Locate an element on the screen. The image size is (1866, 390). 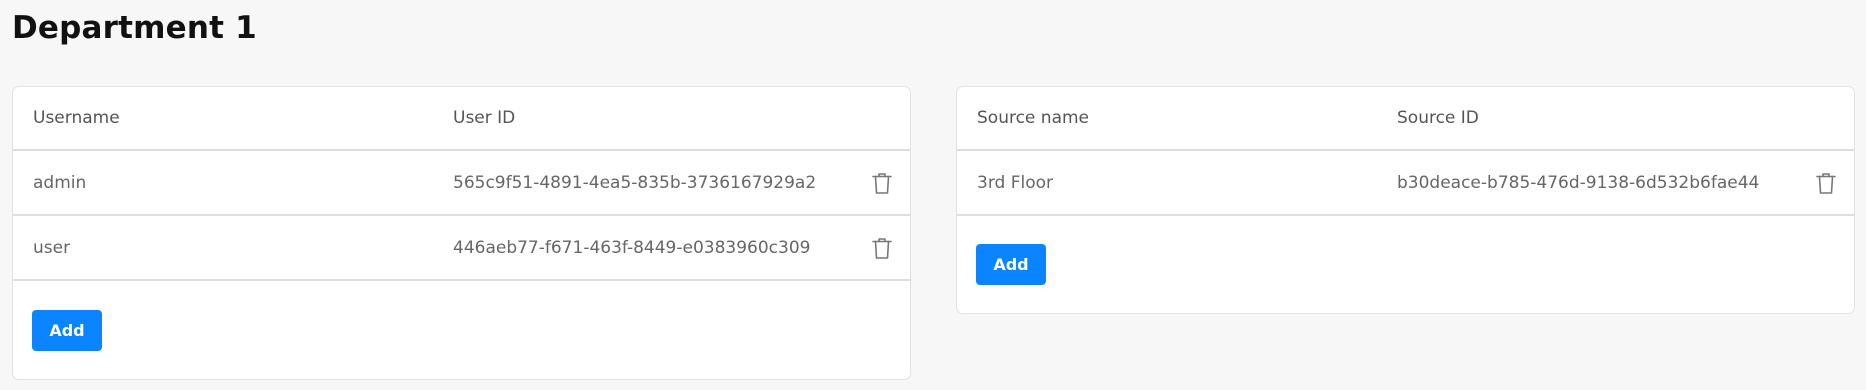
column-header-source-id: Source ID is located at coordinates (1438, 118).